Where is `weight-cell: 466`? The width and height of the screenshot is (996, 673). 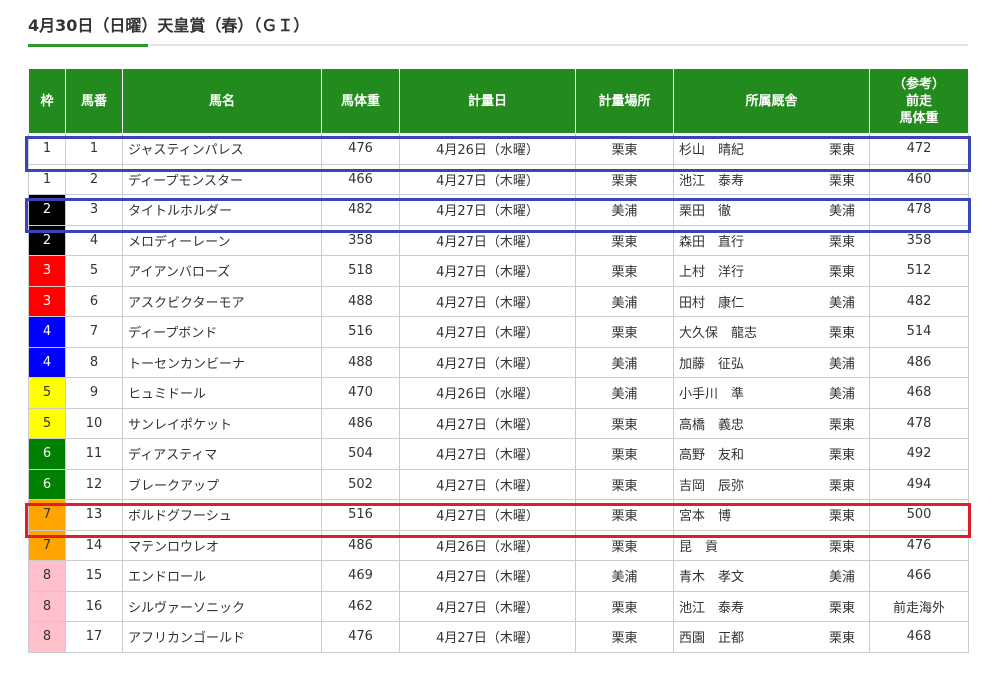
weight-cell: 466 is located at coordinates (360, 179).